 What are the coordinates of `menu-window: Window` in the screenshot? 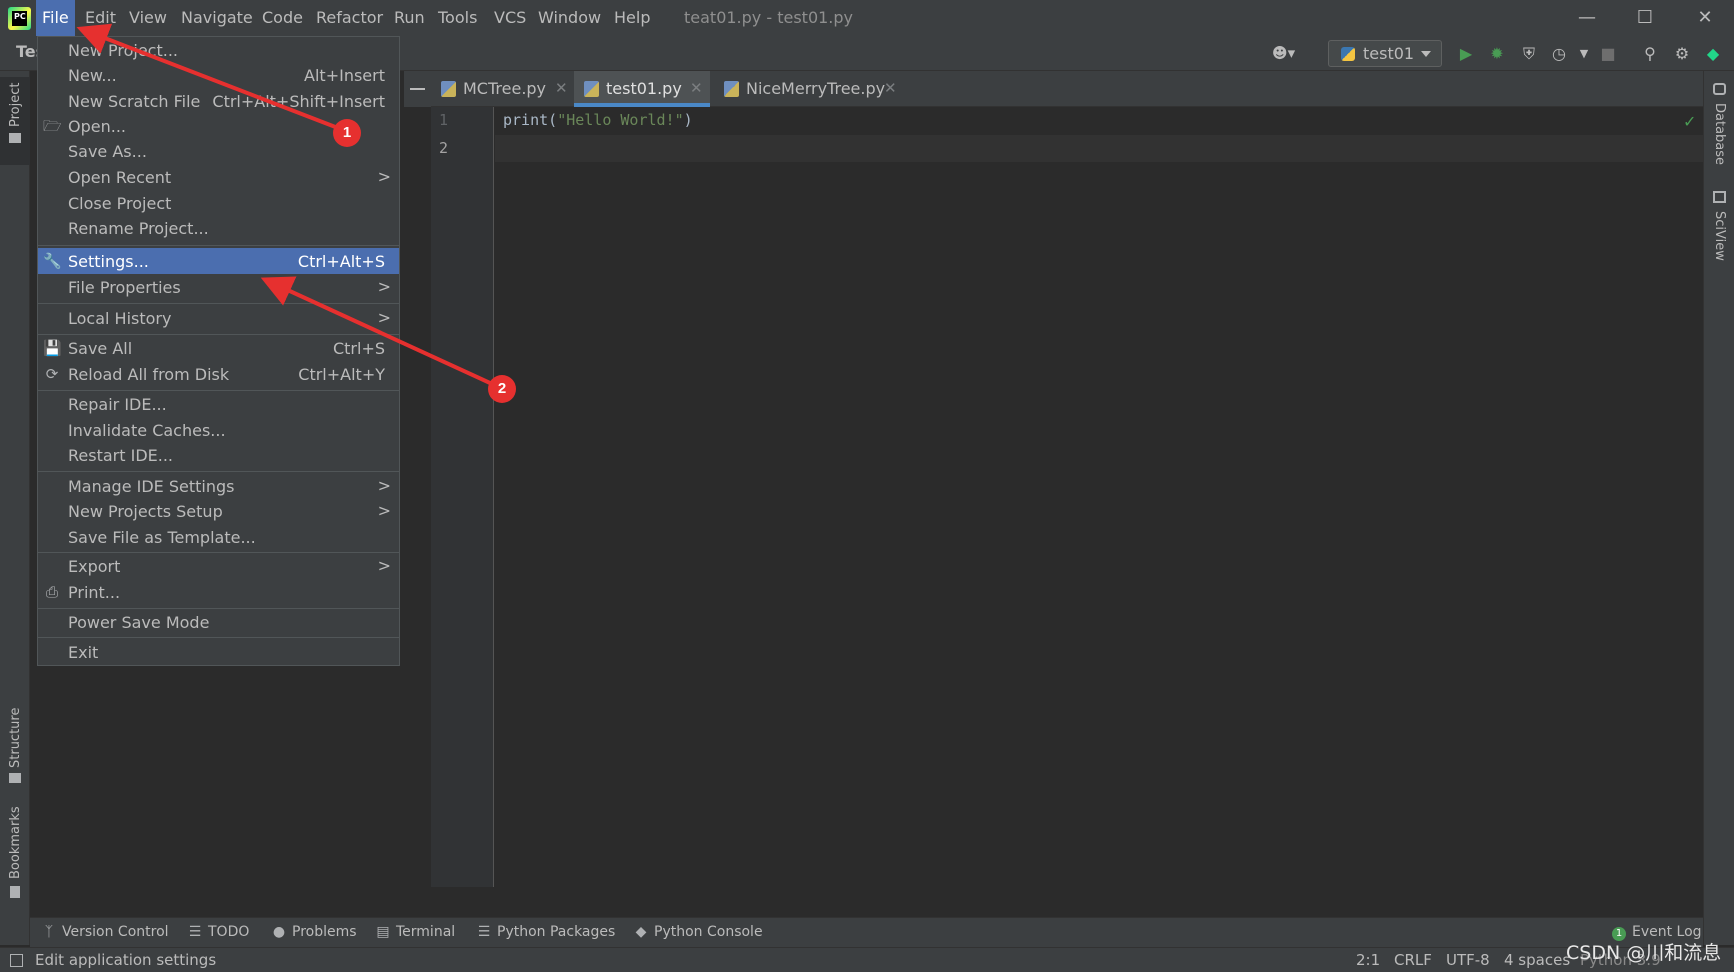 It's located at (569, 18).